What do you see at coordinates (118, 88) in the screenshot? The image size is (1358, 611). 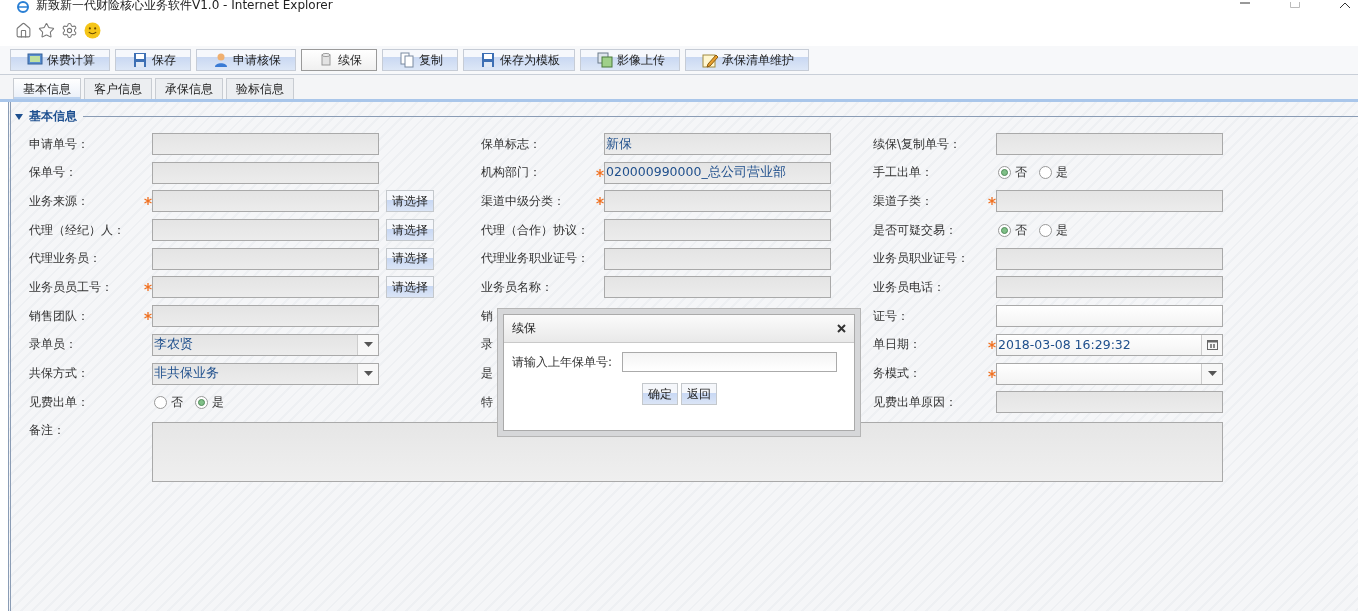 I see `tab: 客户信息` at bounding box center [118, 88].